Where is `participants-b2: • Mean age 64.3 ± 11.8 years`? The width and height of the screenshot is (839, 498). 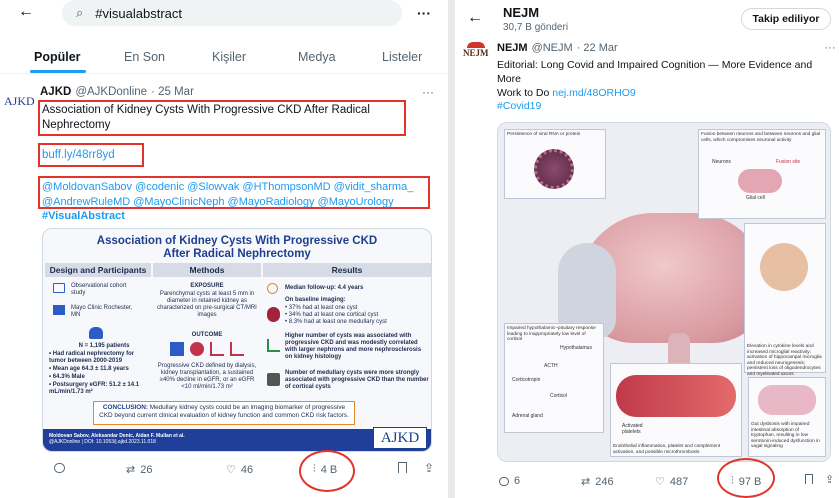 participants-b2: • Mean age 64.3 ± 11.8 years is located at coordinates (89, 369).